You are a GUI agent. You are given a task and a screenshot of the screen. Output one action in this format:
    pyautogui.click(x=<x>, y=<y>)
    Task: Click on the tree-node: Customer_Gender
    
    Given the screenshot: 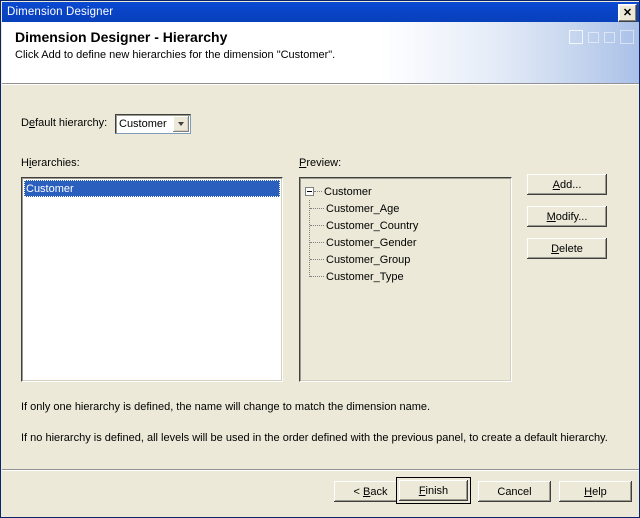 What is the action you would take?
    pyautogui.click(x=363, y=242)
    